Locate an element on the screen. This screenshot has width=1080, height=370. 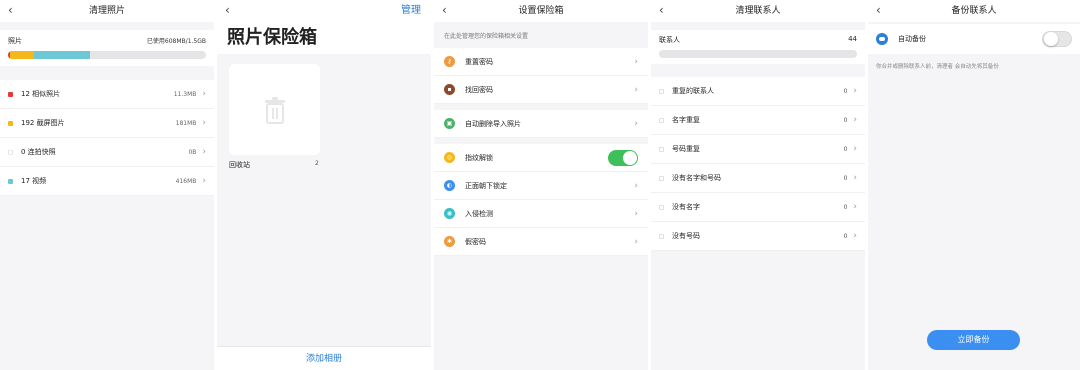
item-size: 416MB is located at coordinates (186, 181).